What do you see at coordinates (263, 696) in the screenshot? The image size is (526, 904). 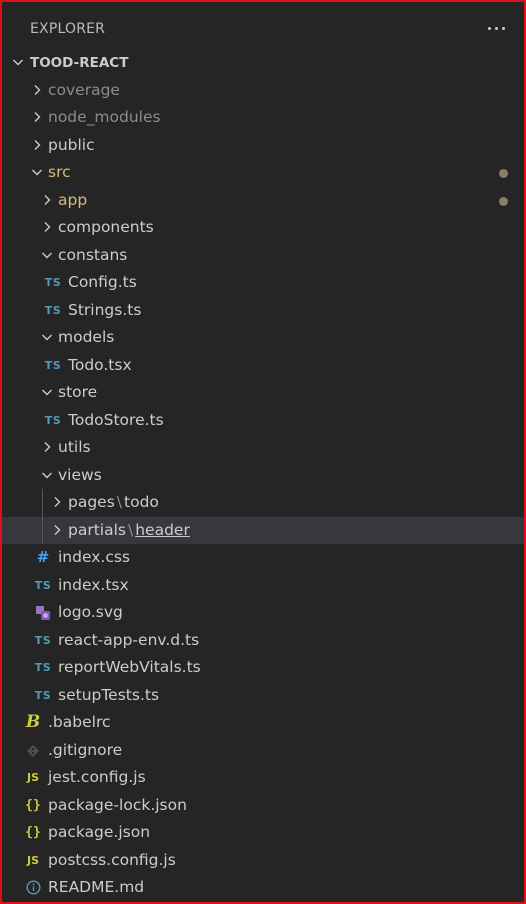 I see `tree-file-setup-tests: TS setupTests.ts` at bounding box center [263, 696].